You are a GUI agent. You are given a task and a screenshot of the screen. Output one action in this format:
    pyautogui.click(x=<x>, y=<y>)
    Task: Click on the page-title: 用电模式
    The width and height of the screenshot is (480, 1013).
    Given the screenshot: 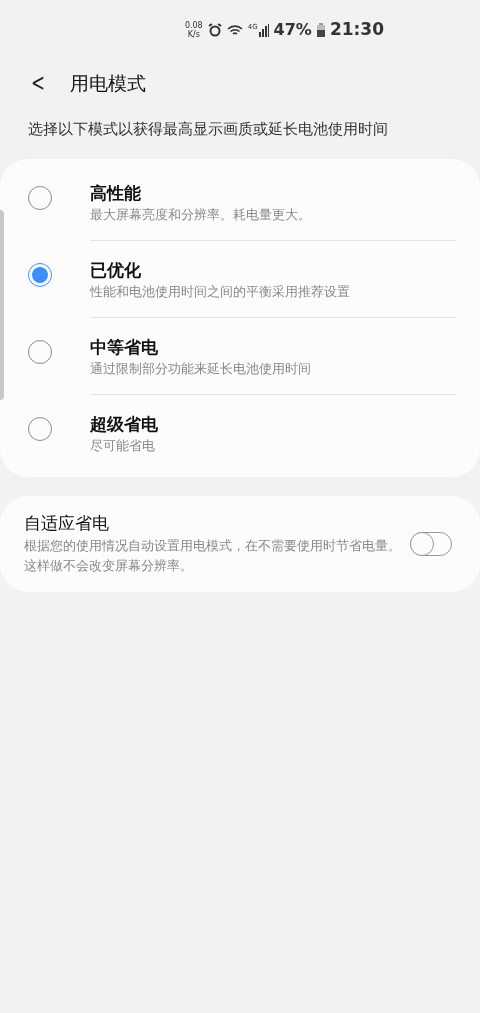 What is the action you would take?
    pyautogui.click(x=108, y=83)
    